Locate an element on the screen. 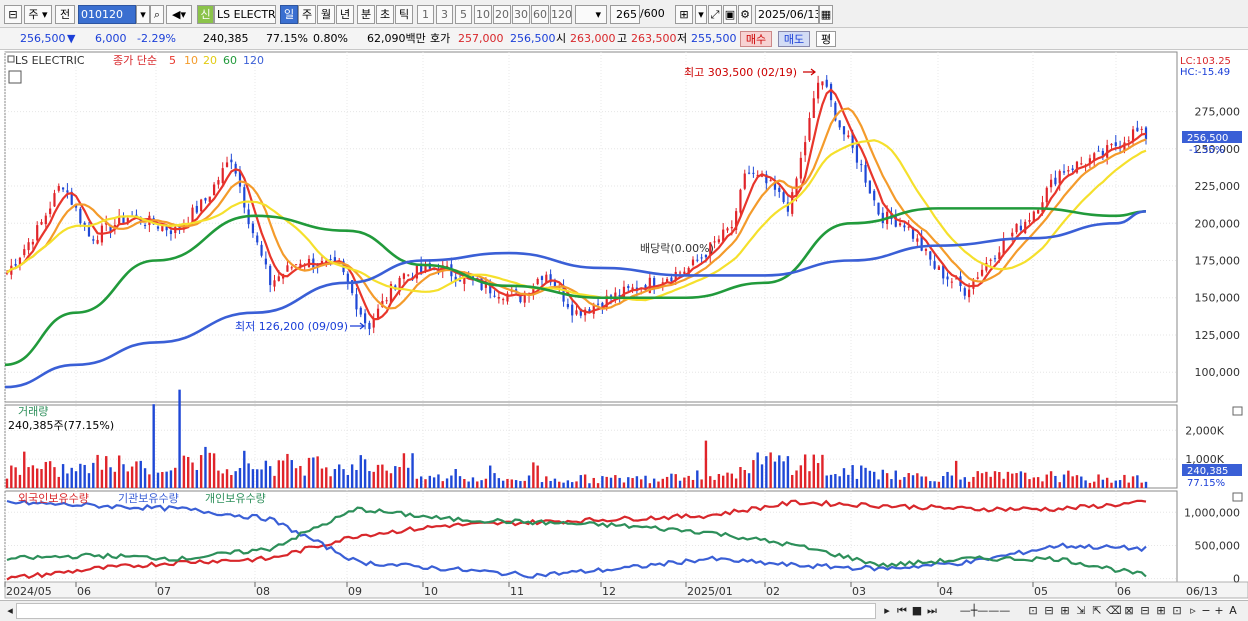  low-price: 255,500 is located at coordinates (714, 38).